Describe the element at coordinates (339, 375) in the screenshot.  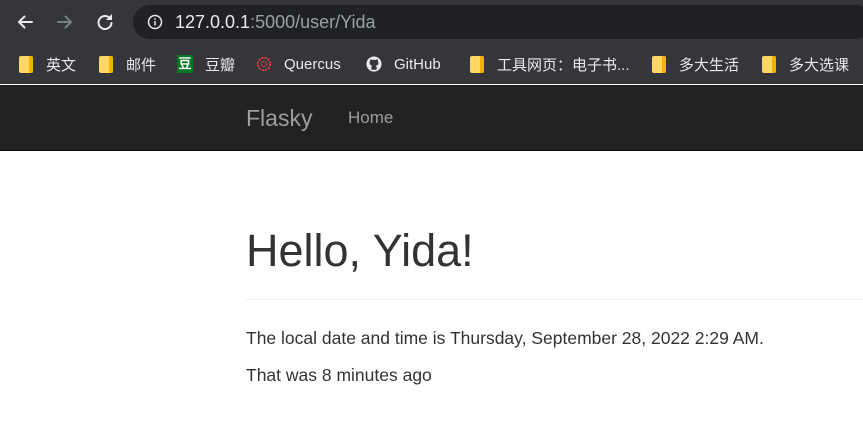
I see `relative-time-text: That was 8 minutes ago` at that location.